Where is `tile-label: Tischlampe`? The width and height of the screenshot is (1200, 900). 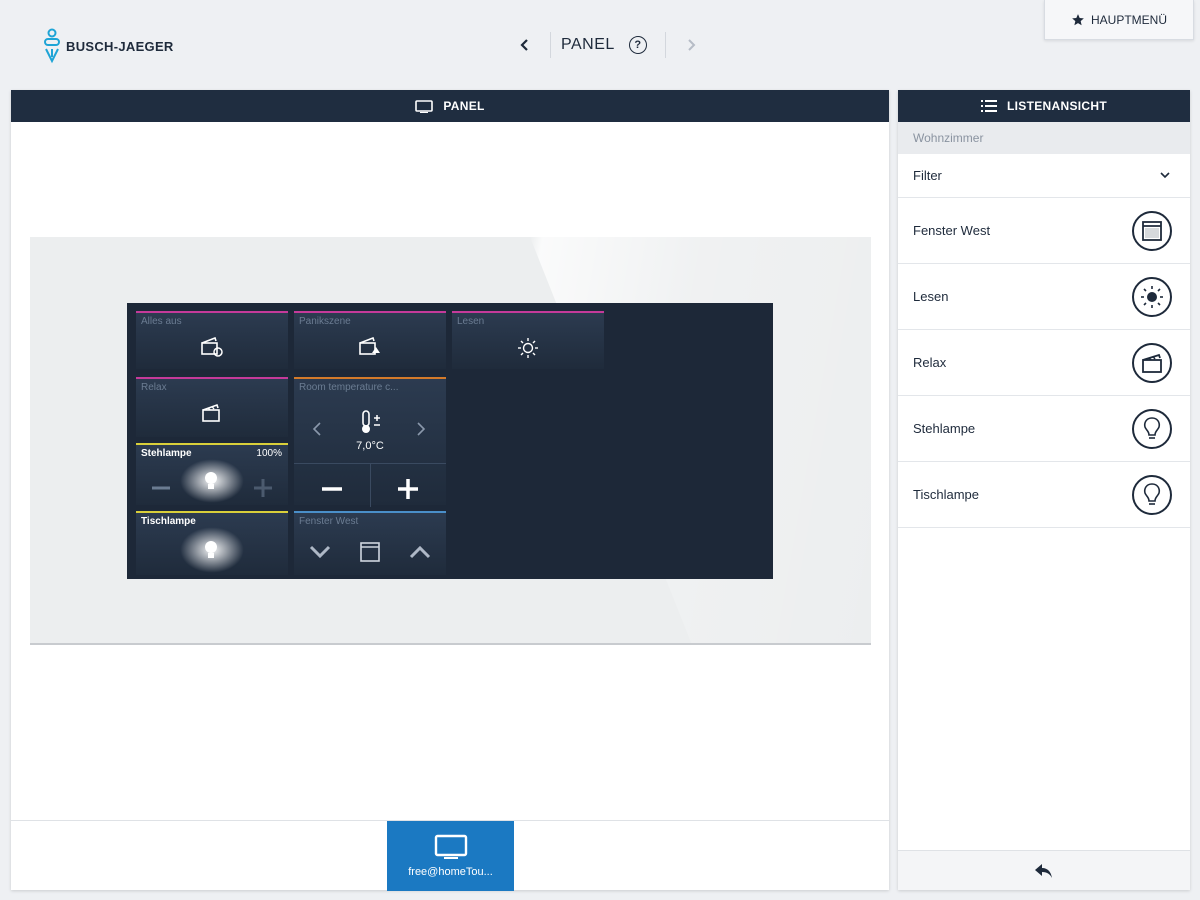
tile-label: Tischlampe is located at coordinates (168, 521).